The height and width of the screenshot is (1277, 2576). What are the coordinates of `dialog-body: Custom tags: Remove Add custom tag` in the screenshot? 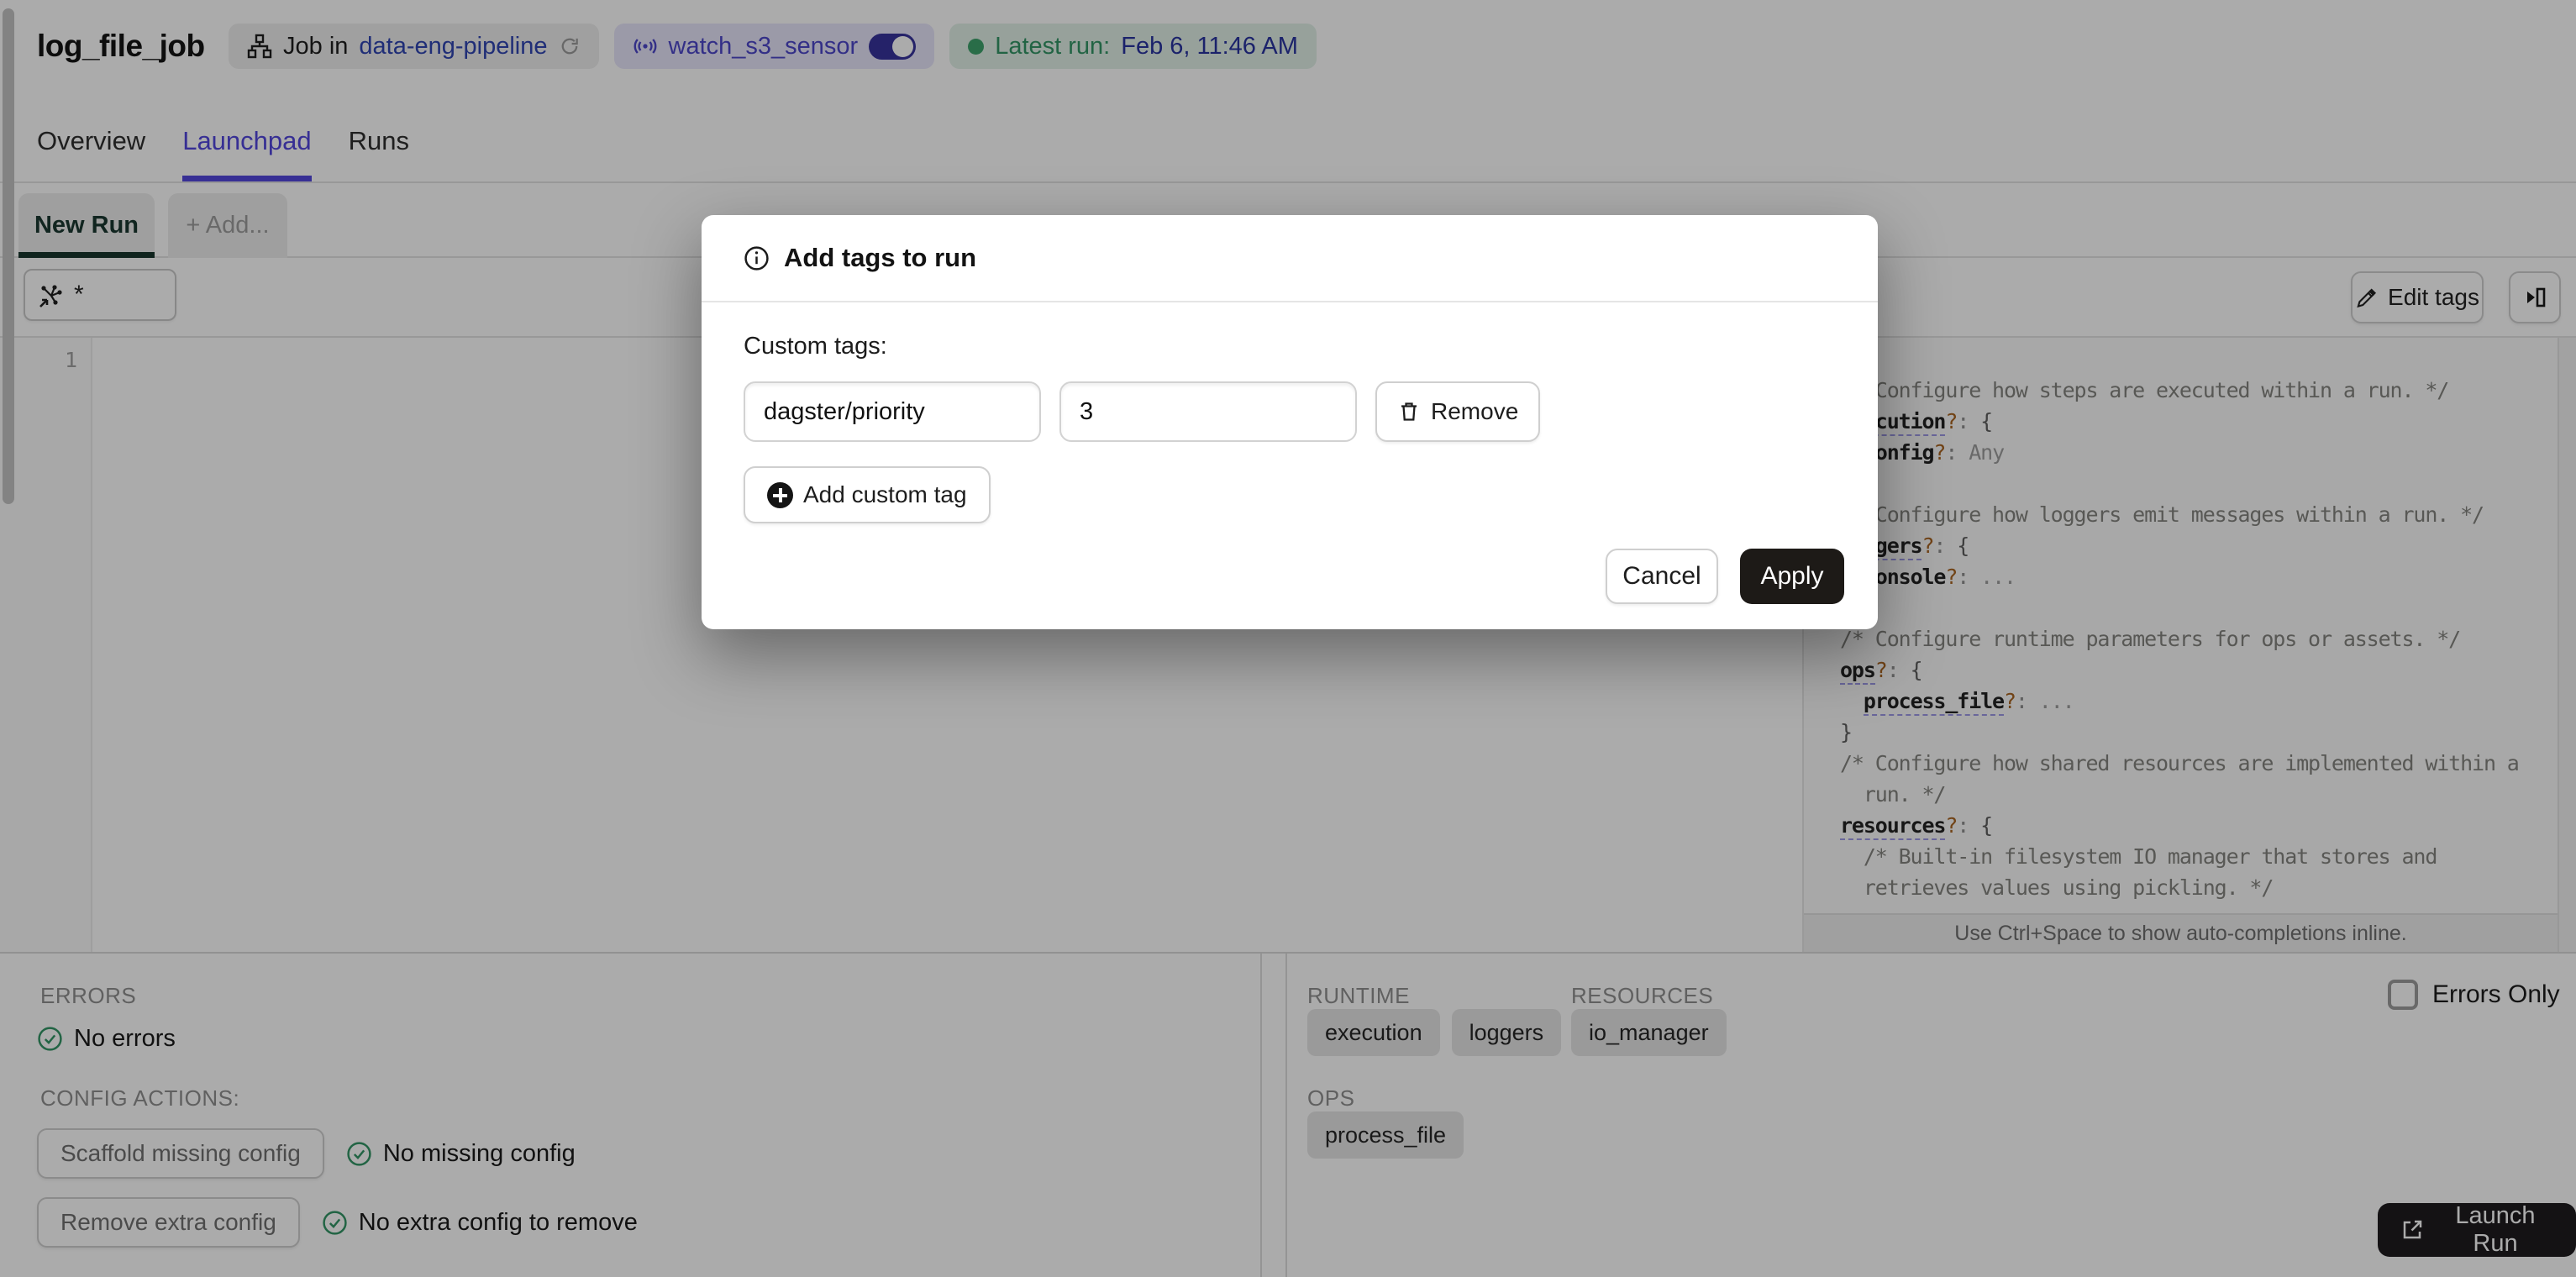 It's located at (1290, 412).